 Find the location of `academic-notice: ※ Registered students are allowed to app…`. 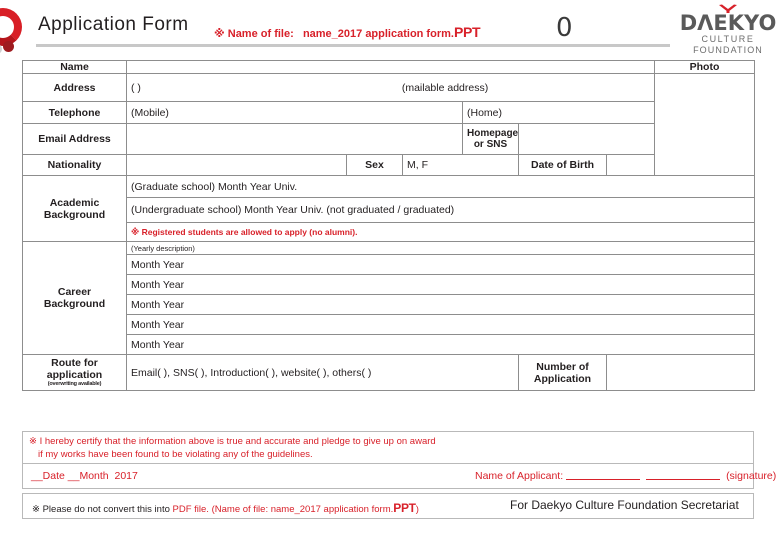

academic-notice: ※ Registered students are allowed to app… is located at coordinates (440, 232).